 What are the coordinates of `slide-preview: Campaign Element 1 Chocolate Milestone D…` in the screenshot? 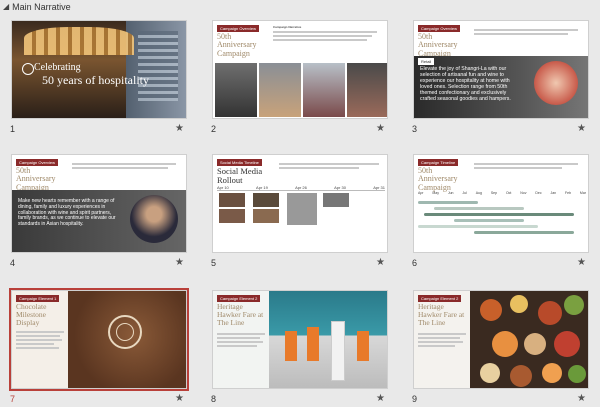 It's located at (99, 339).